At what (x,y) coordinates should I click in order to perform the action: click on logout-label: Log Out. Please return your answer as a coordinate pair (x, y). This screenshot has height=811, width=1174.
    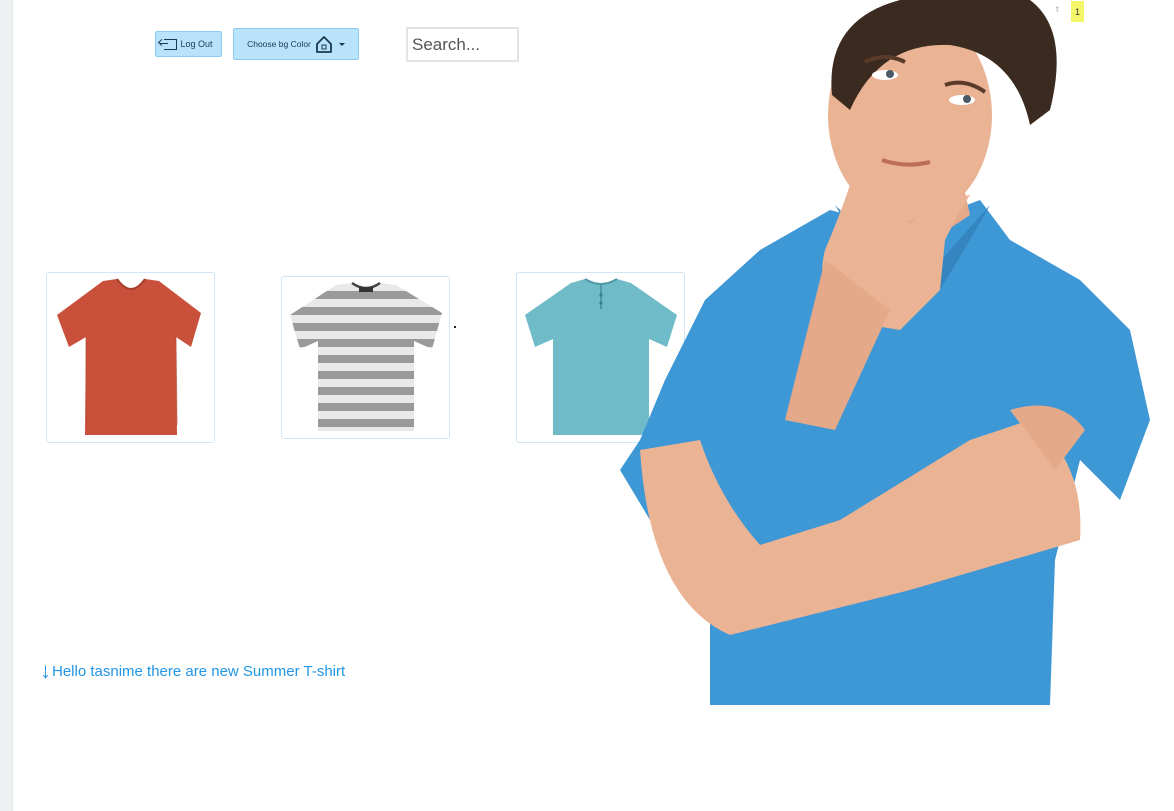
    Looking at the image, I should click on (196, 44).